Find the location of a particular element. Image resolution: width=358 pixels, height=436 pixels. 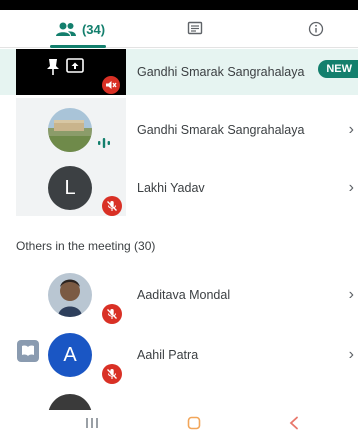

participant-row: Aaditava Mondal › is located at coordinates (179, 295).